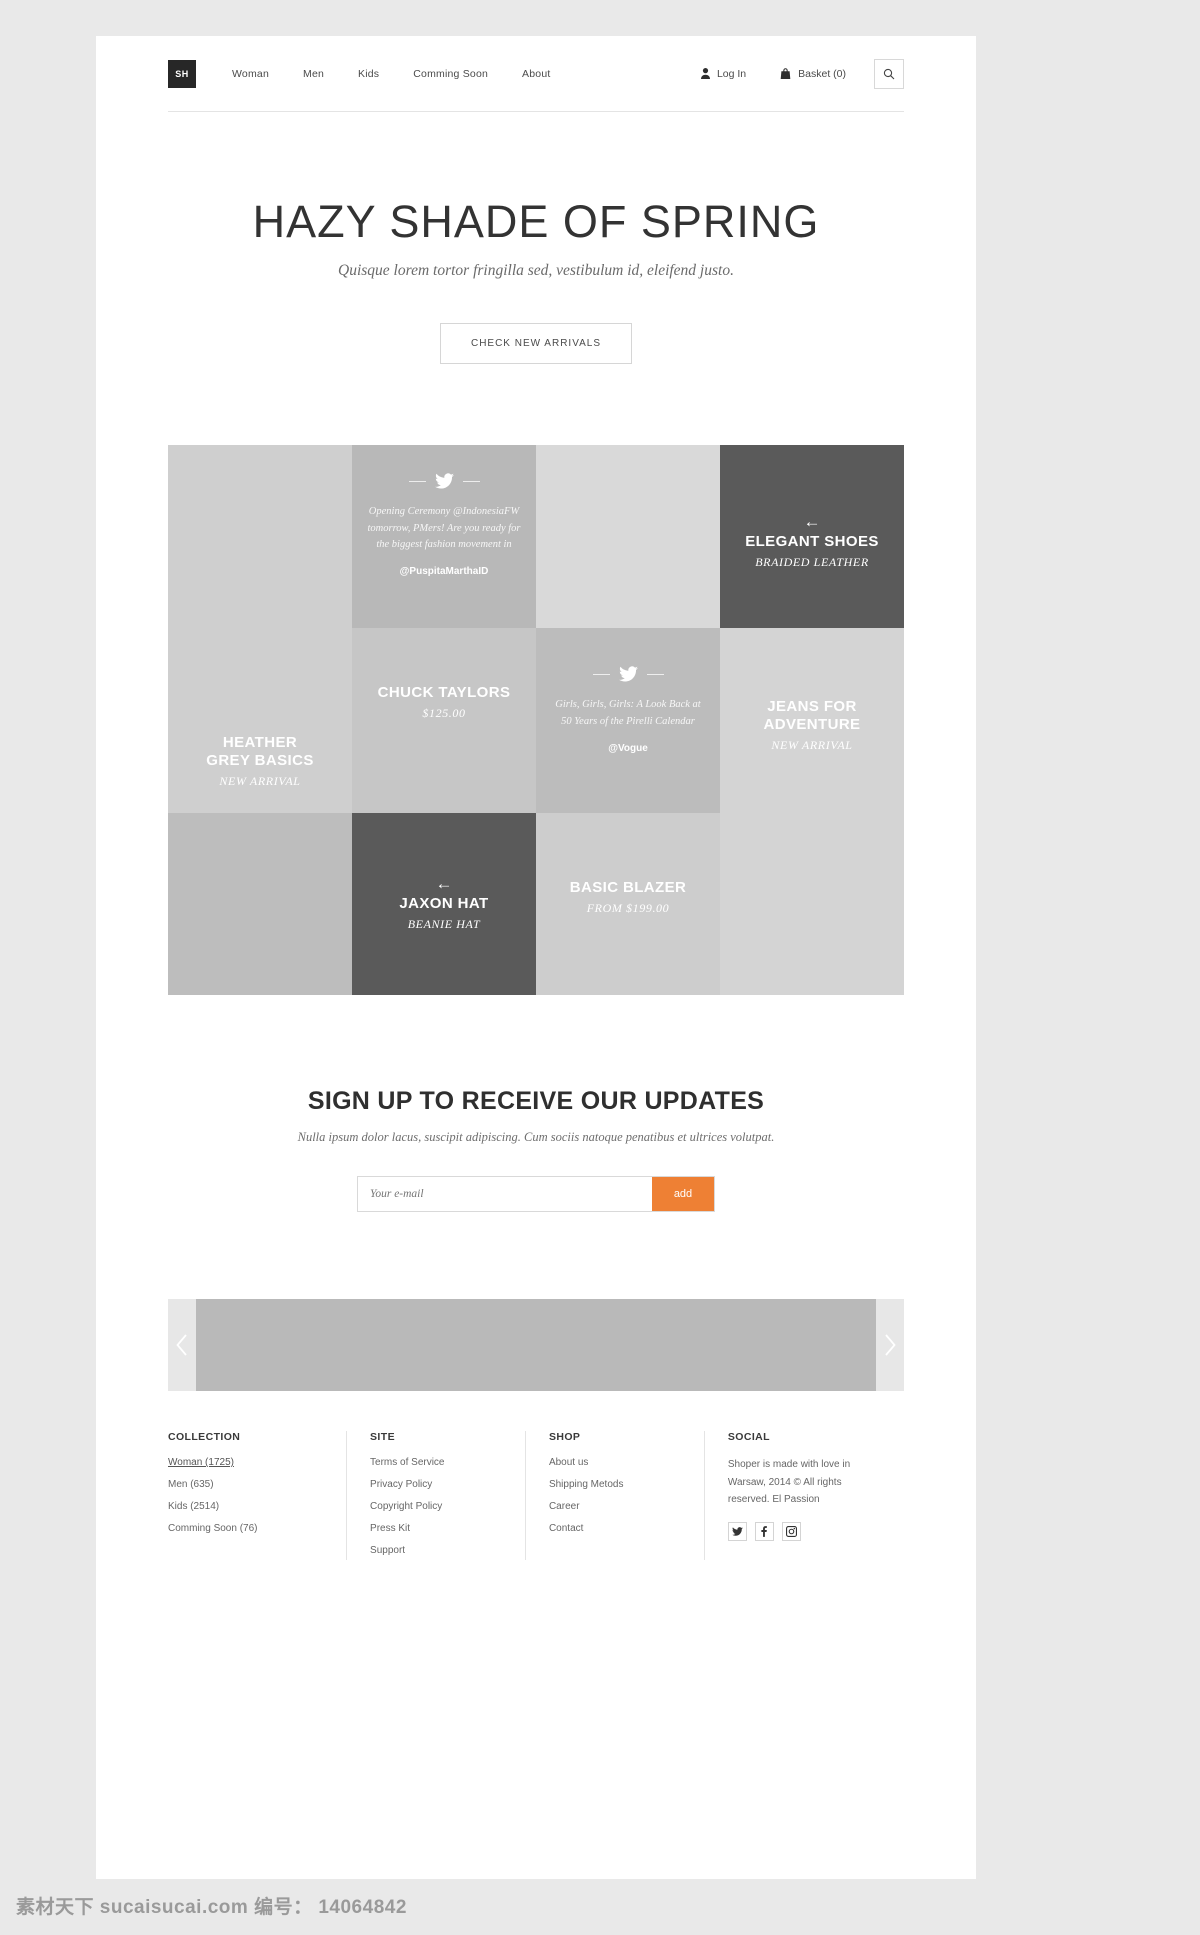  I want to click on footer-link-comming-soon: Comming Soon (76), so click(245, 1529).